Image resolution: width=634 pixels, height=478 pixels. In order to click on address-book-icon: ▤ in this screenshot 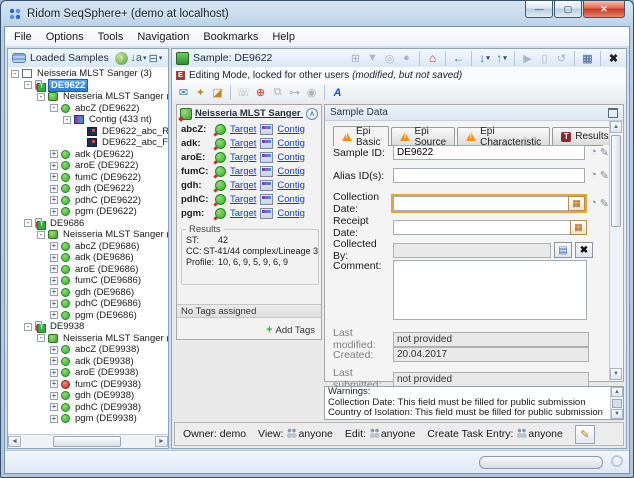, I will do `click(563, 250)`.